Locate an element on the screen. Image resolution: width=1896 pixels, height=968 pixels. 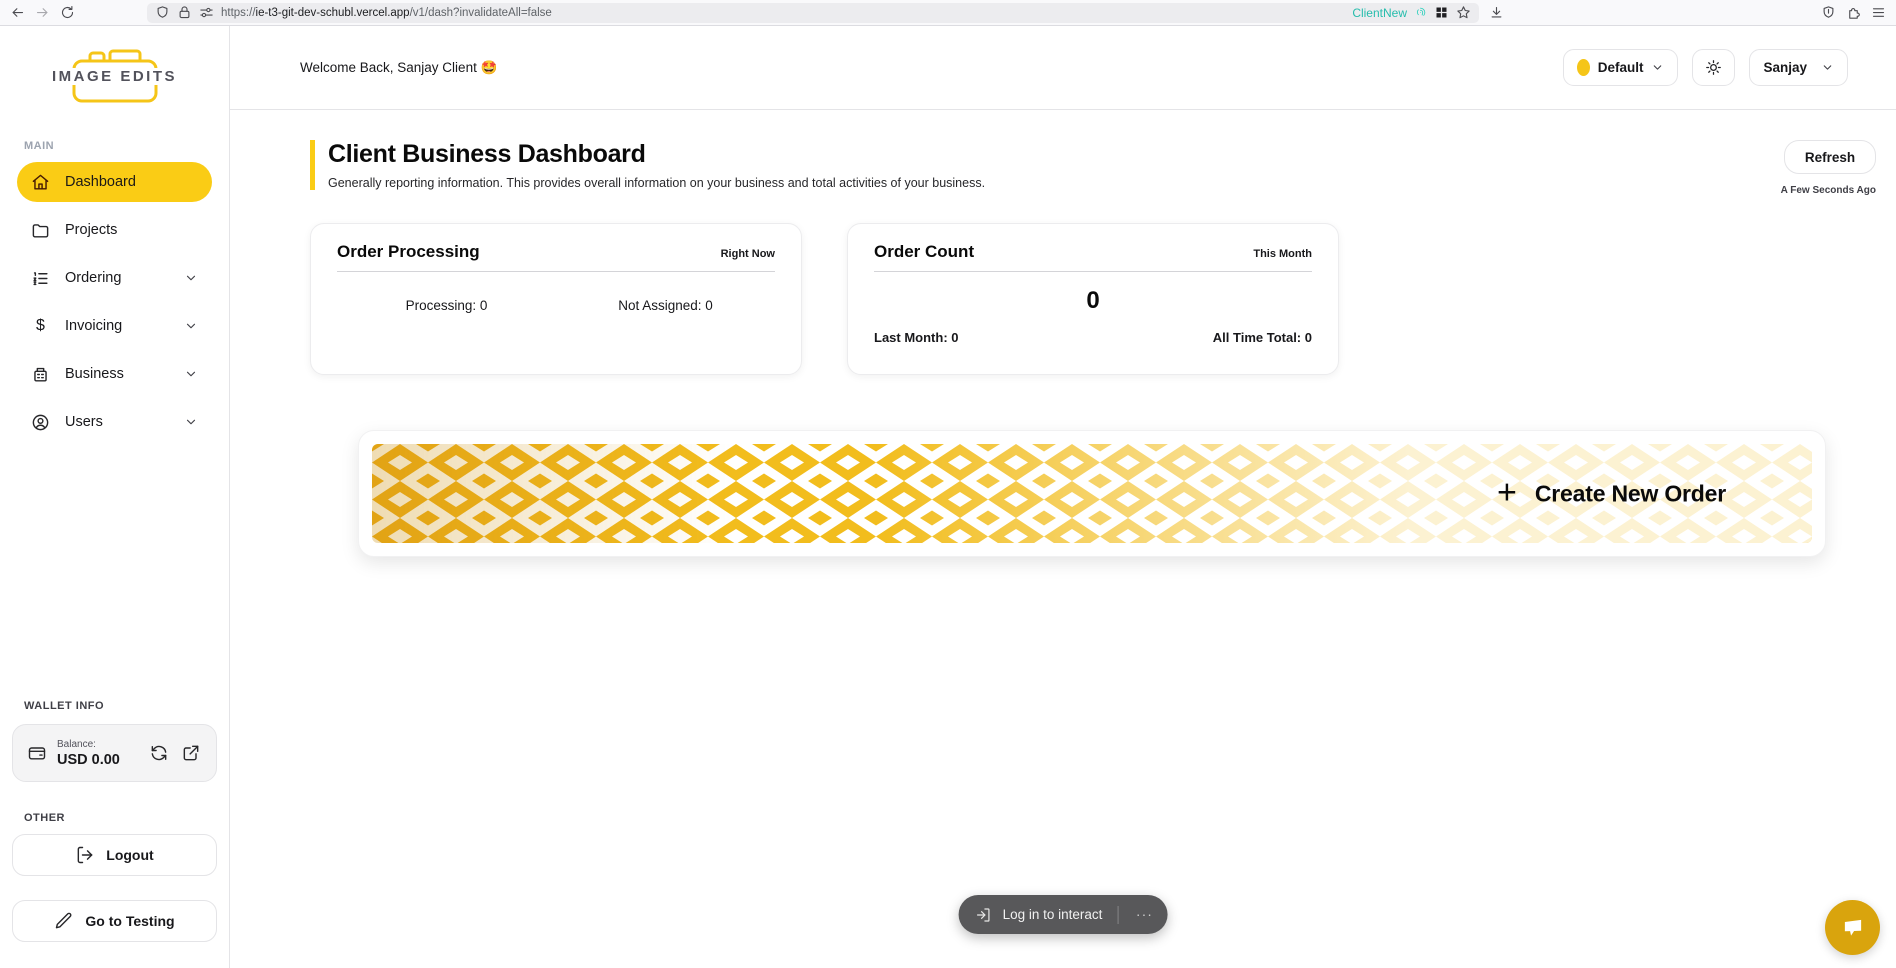
sidebar-item-ordering: Ordering is located at coordinates (114, 278).